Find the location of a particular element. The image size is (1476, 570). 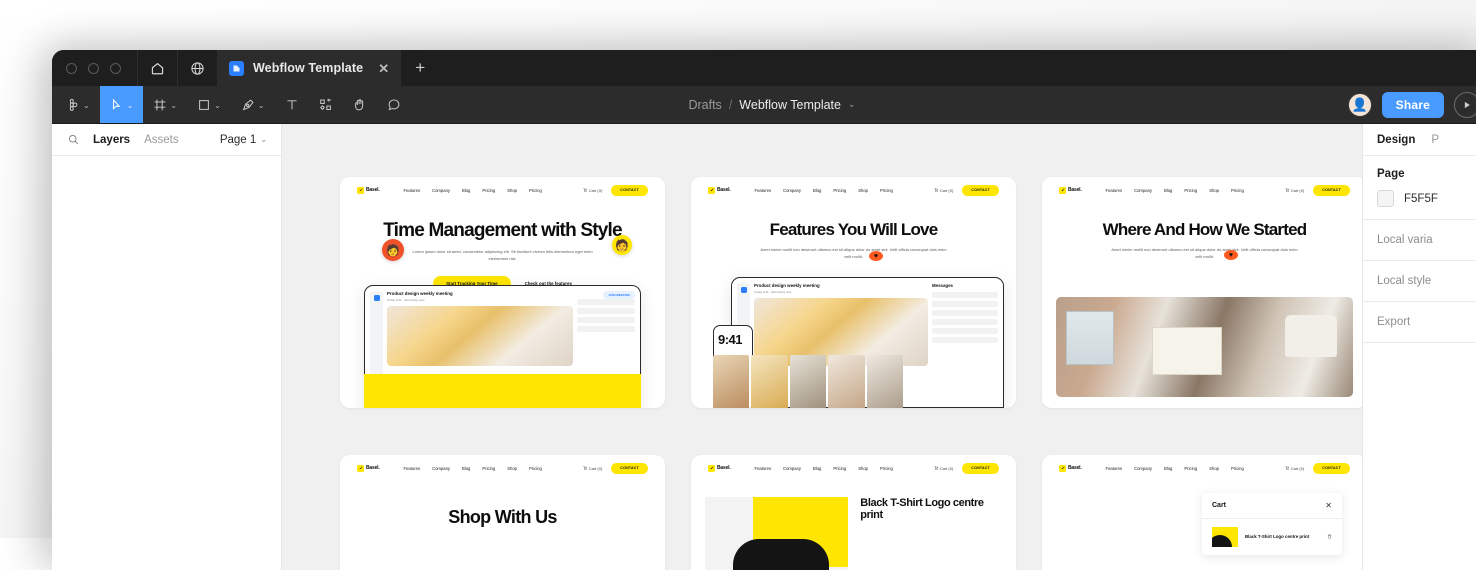

comment-tool-button is located at coordinates (394, 104).